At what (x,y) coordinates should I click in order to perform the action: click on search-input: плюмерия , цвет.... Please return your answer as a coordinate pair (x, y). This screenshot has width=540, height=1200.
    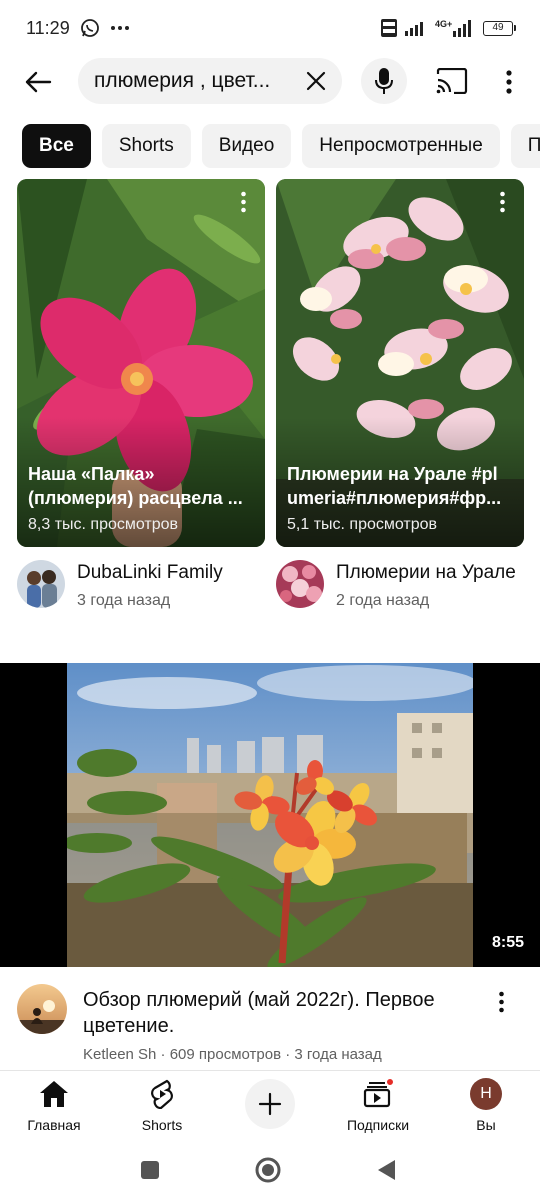
    Looking at the image, I should click on (210, 81).